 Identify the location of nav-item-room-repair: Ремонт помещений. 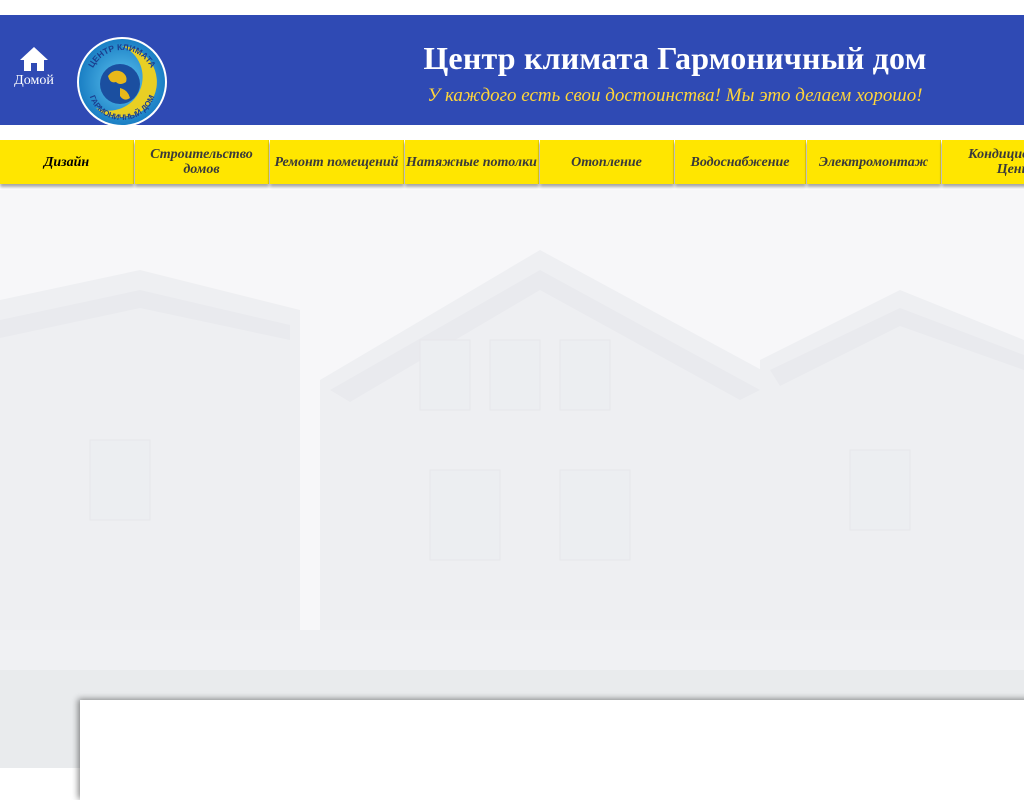
(337, 162).